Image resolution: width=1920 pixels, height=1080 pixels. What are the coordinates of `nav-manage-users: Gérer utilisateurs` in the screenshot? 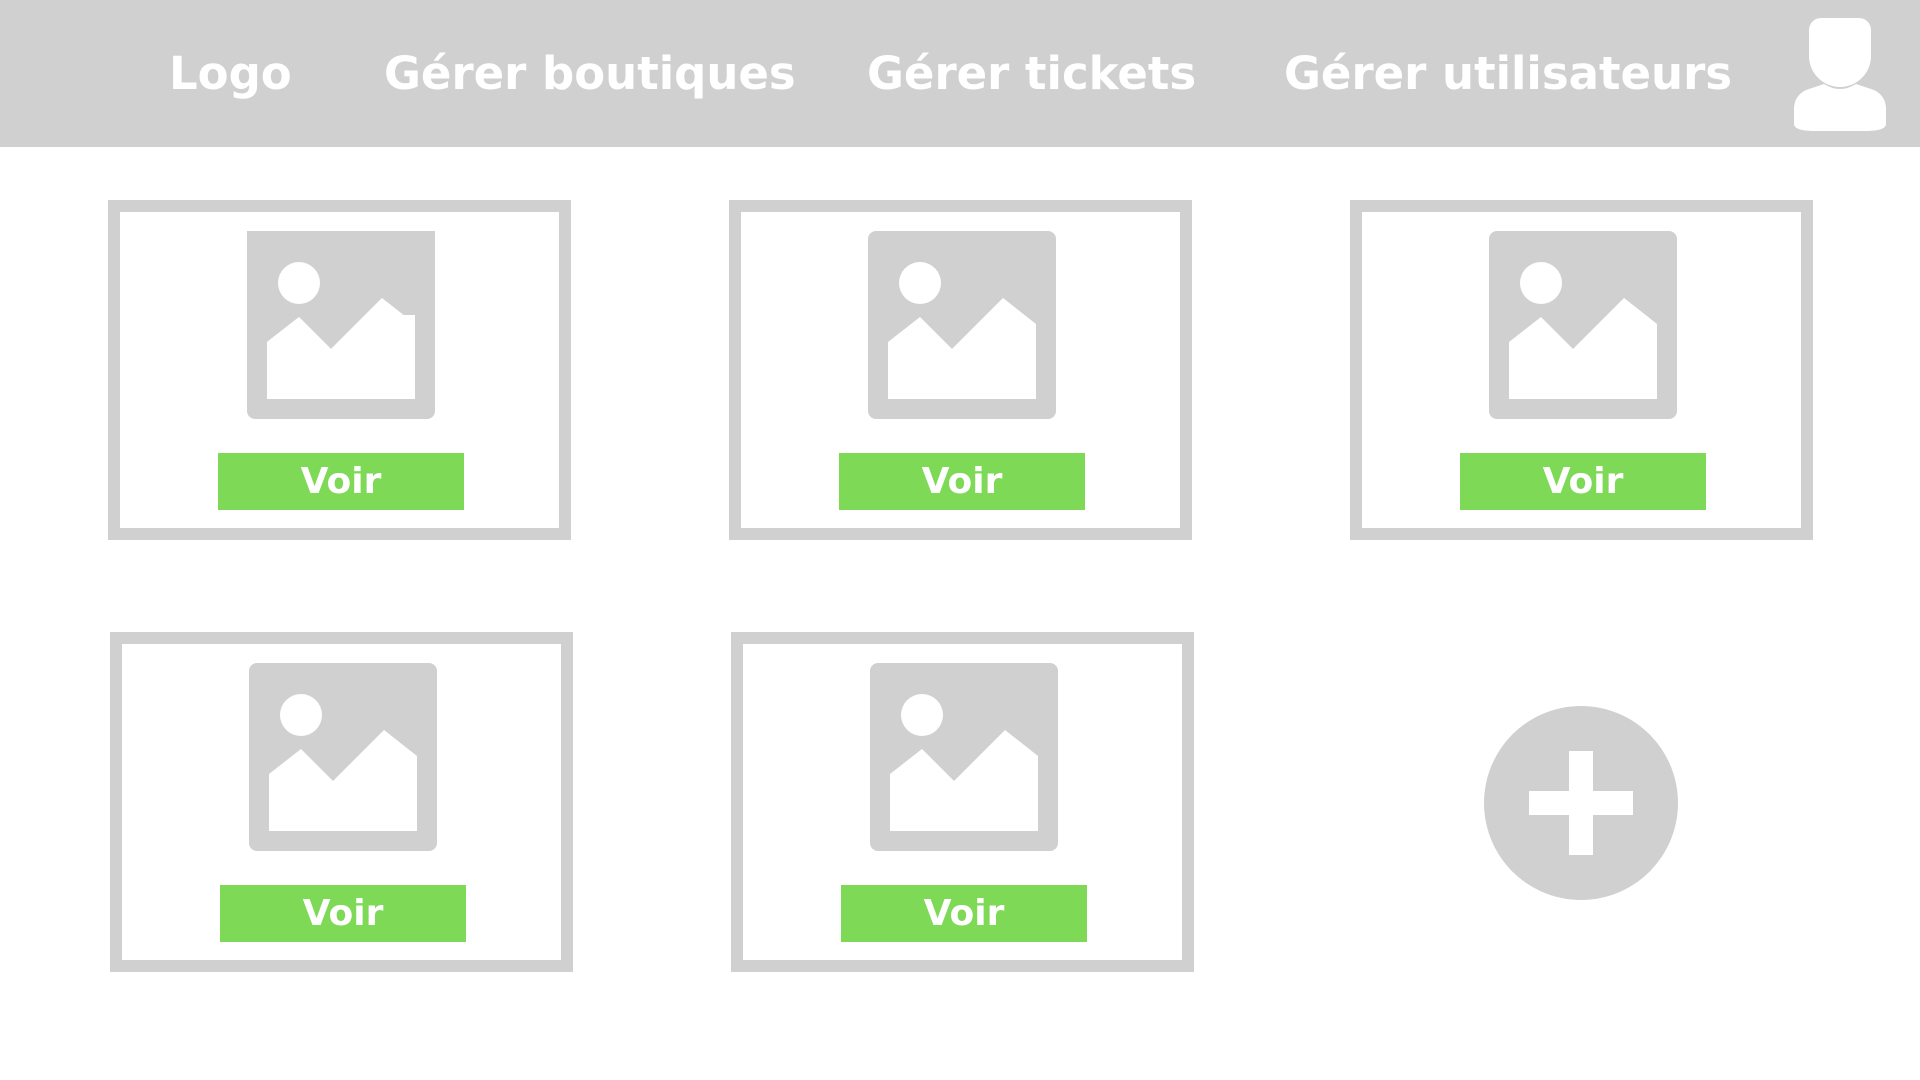 It's located at (1508, 74).